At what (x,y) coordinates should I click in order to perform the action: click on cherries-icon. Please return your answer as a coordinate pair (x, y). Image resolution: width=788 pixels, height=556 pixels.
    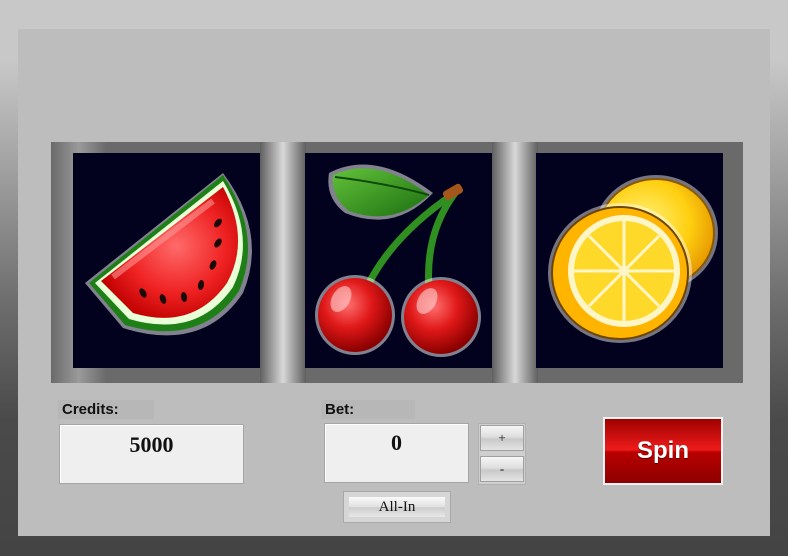
    Looking at the image, I should click on (398, 260).